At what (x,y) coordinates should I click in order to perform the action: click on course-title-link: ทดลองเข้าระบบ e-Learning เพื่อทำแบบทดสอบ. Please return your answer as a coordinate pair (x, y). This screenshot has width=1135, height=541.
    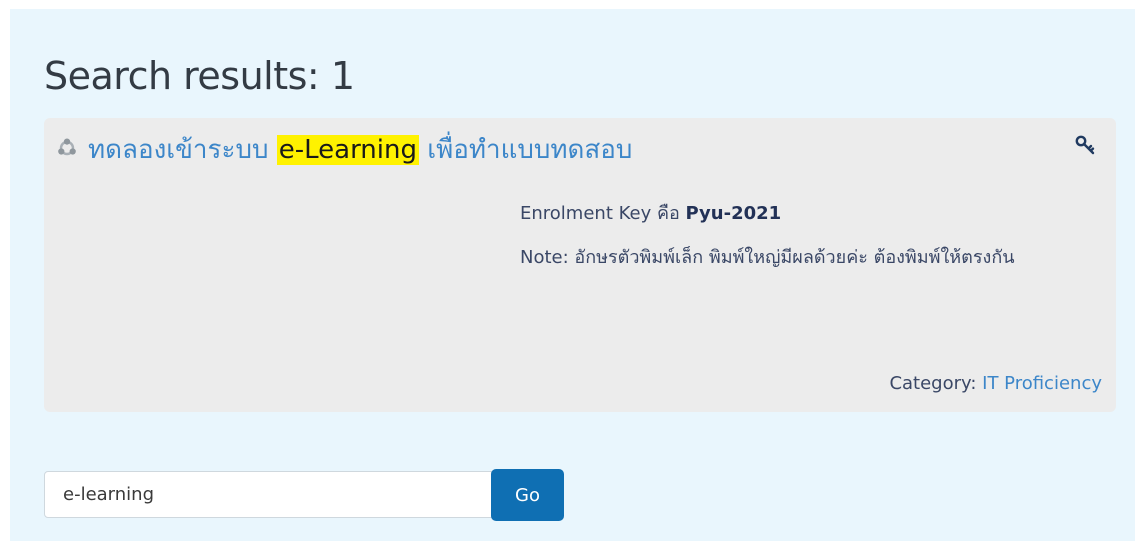
    Looking at the image, I should click on (360, 150).